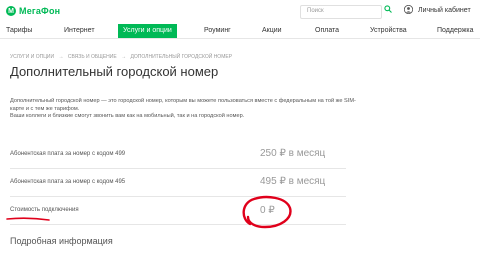 Image resolution: width=480 pixels, height=254 pixels. Describe the element at coordinates (68, 154) in the screenshot. I see `price-label: Абонентская плата за номер с кодом 499` at that location.